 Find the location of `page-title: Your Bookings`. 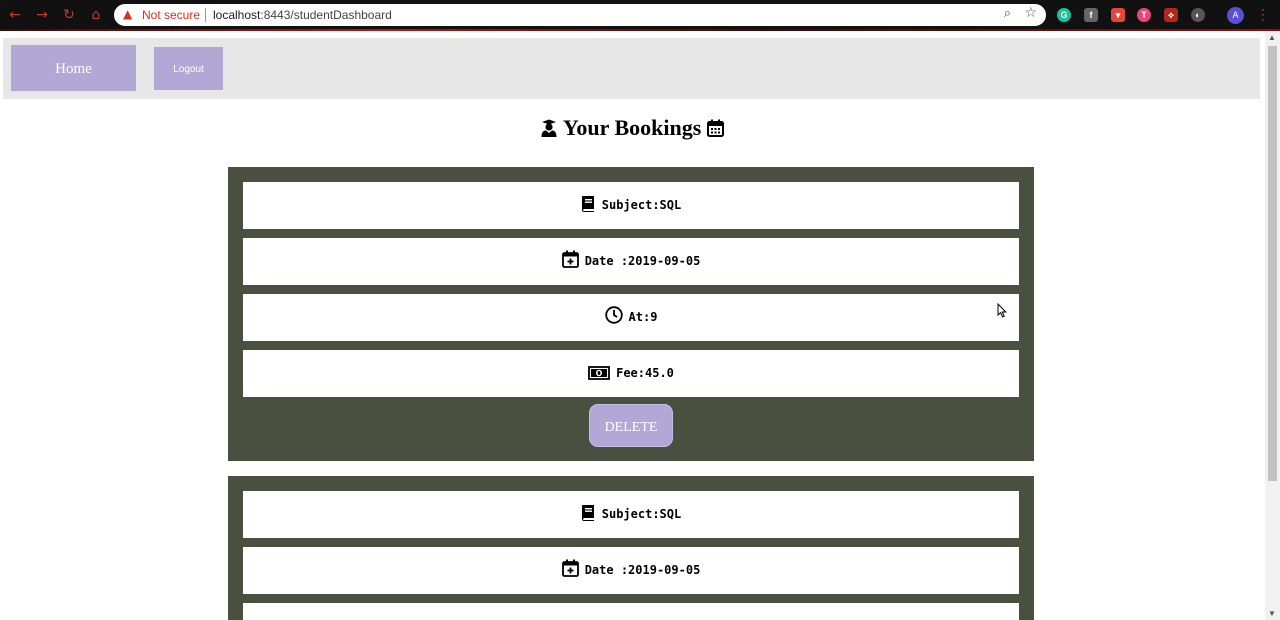

page-title: Your Bookings is located at coordinates (632, 128).